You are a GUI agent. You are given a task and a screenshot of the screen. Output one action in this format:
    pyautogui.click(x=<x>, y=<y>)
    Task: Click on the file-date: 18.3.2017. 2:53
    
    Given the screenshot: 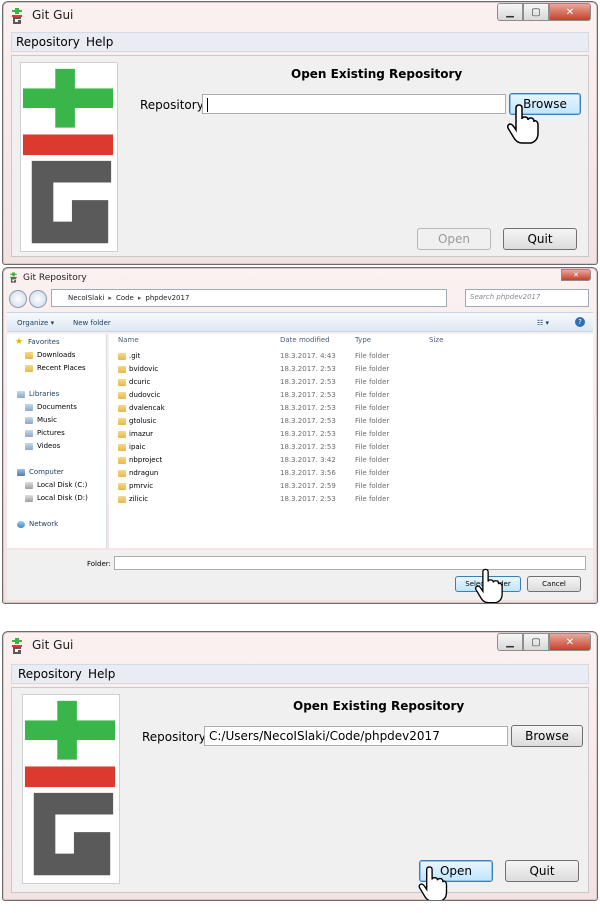 What is the action you would take?
    pyautogui.click(x=308, y=369)
    